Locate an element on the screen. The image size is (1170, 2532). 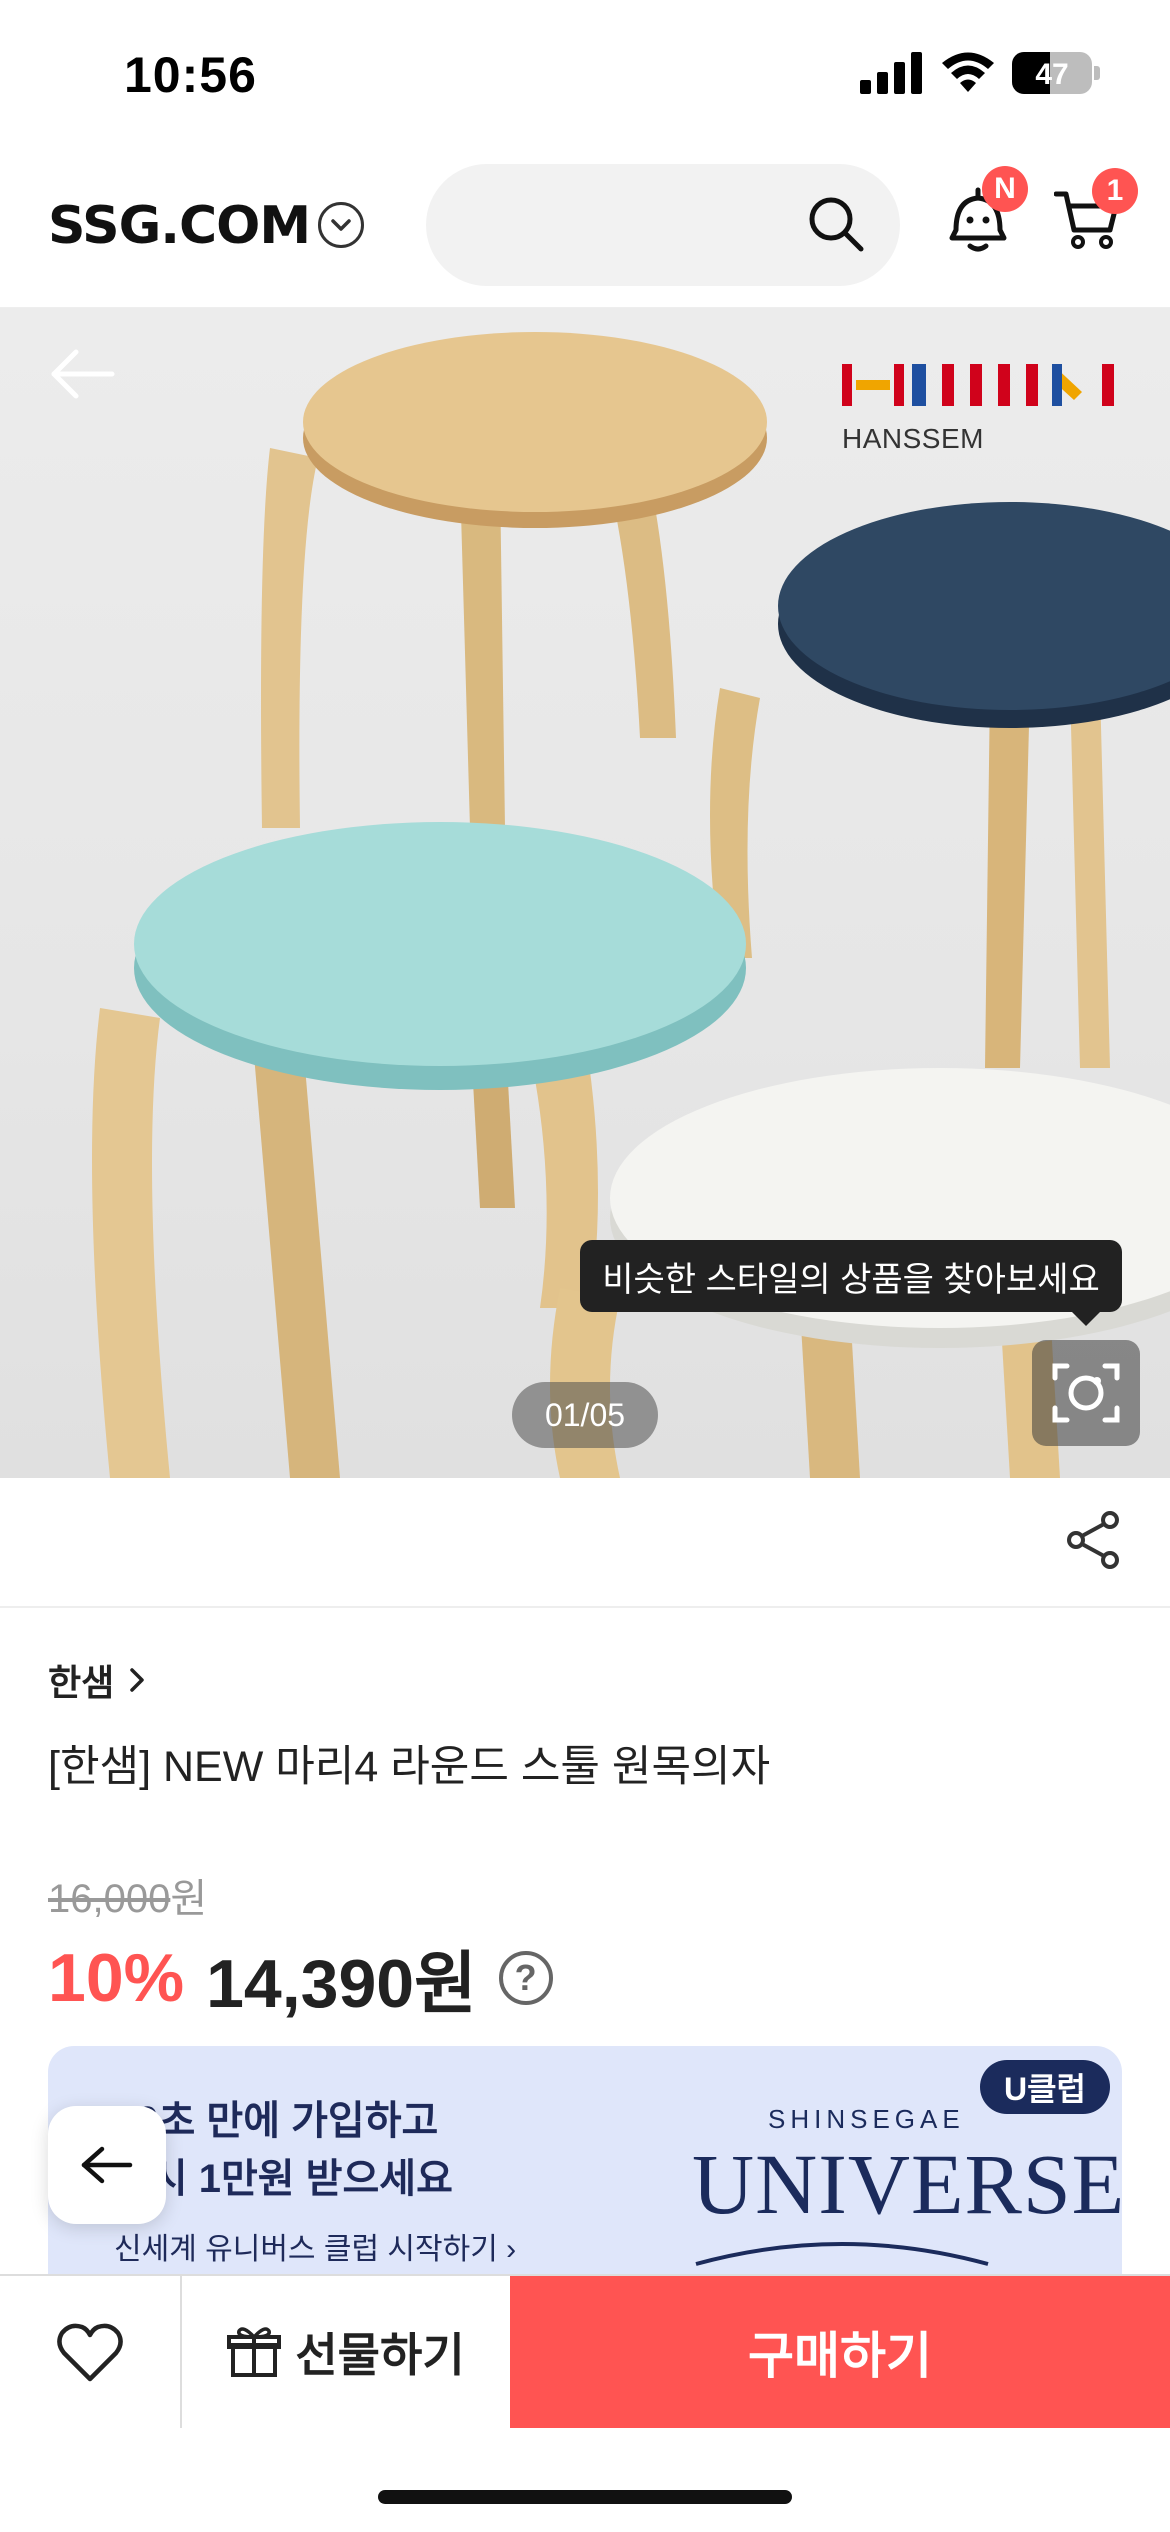
price-row: 10% 14,390원 ? is located at coordinates (300, 1977).